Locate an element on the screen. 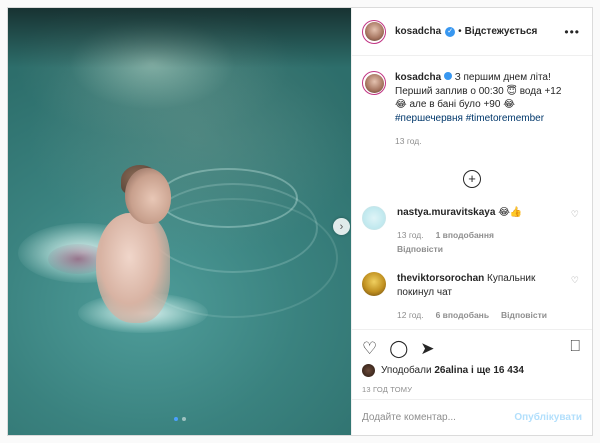  caption-time: 13 год. is located at coordinates (408, 141).